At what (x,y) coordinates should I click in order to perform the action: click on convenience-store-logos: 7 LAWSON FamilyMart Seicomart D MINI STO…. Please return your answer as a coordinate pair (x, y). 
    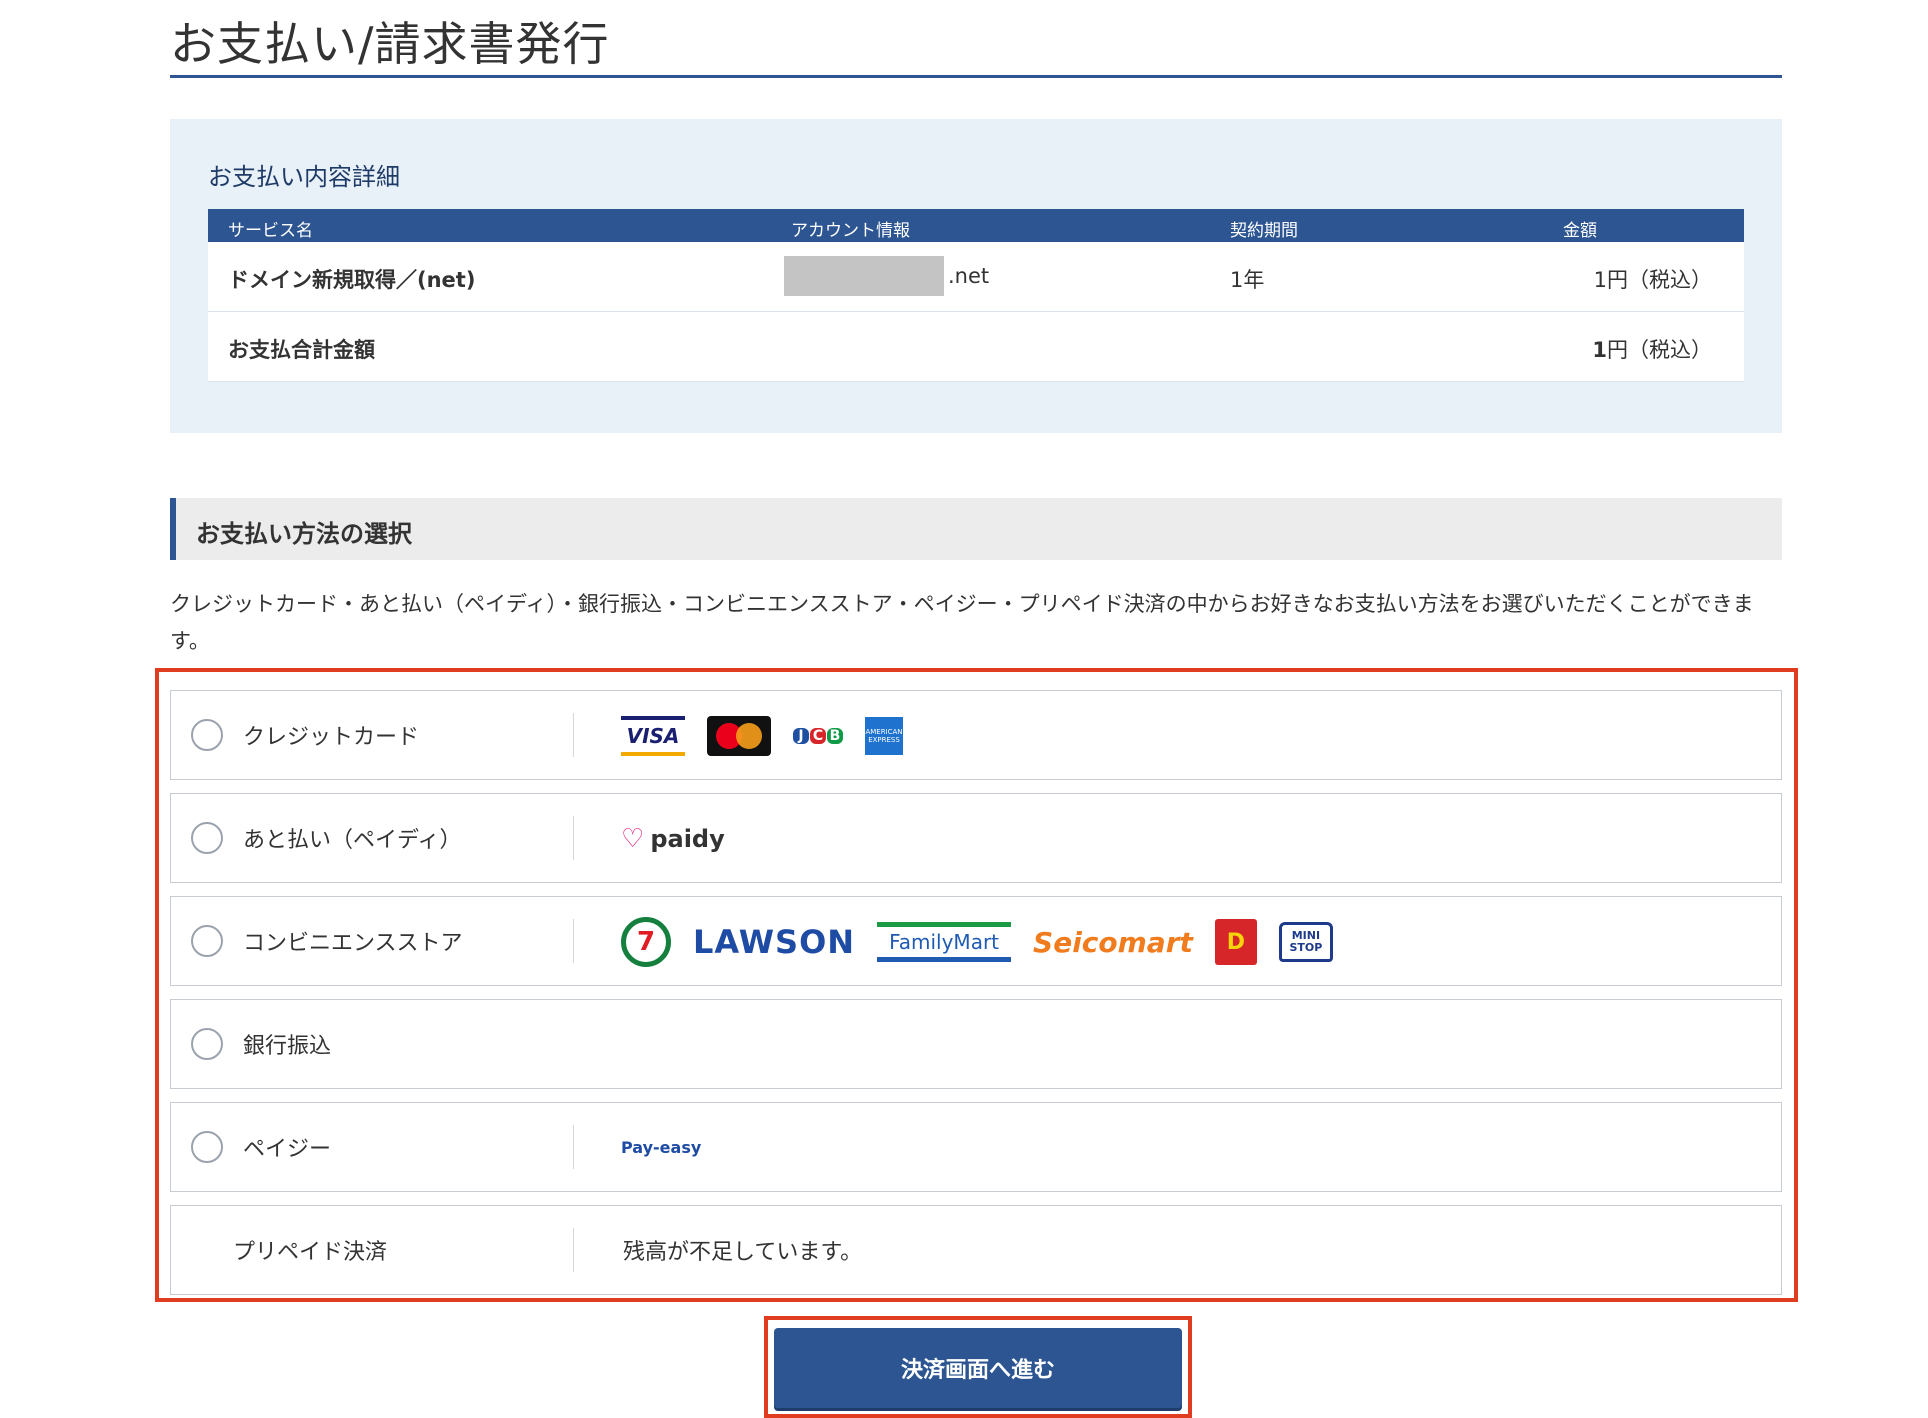
    Looking at the image, I should click on (977, 942).